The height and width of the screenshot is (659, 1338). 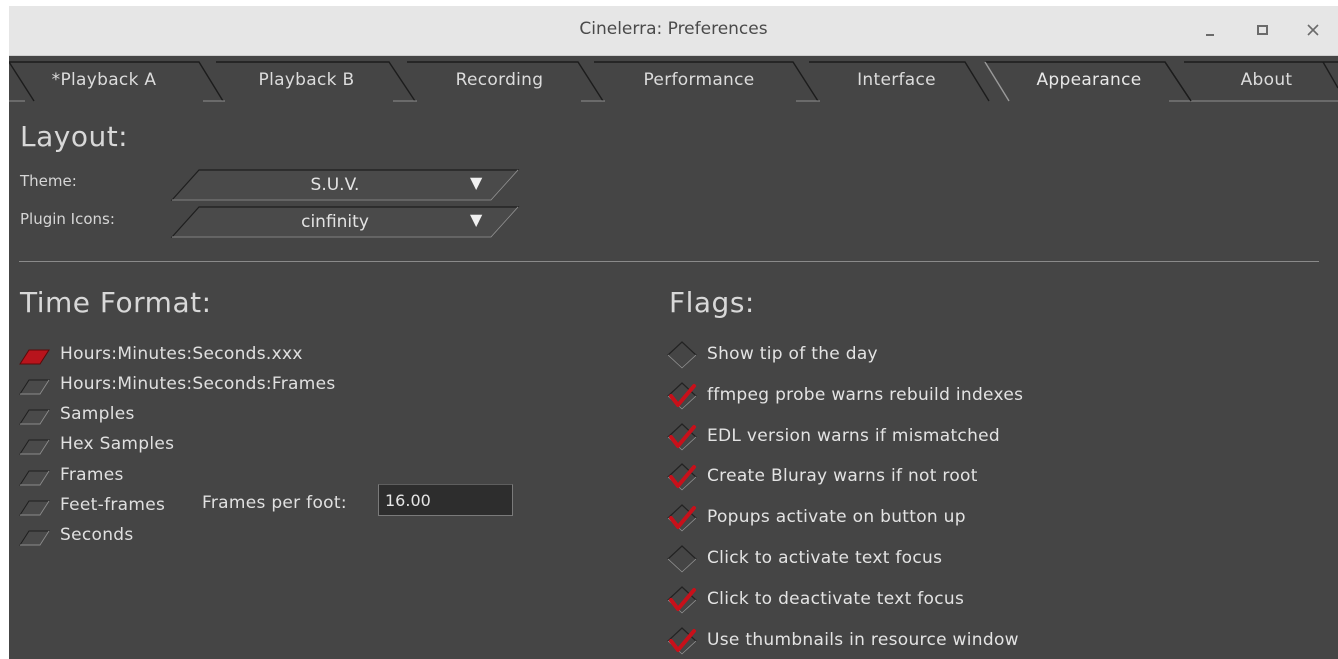 What do you see at coordinates (915, 396) in the screenshot?
I see `flag-ffmpeg-probe-warns: ffmpeg probe warns rebuild indexes` at bounding box center [915, 396].